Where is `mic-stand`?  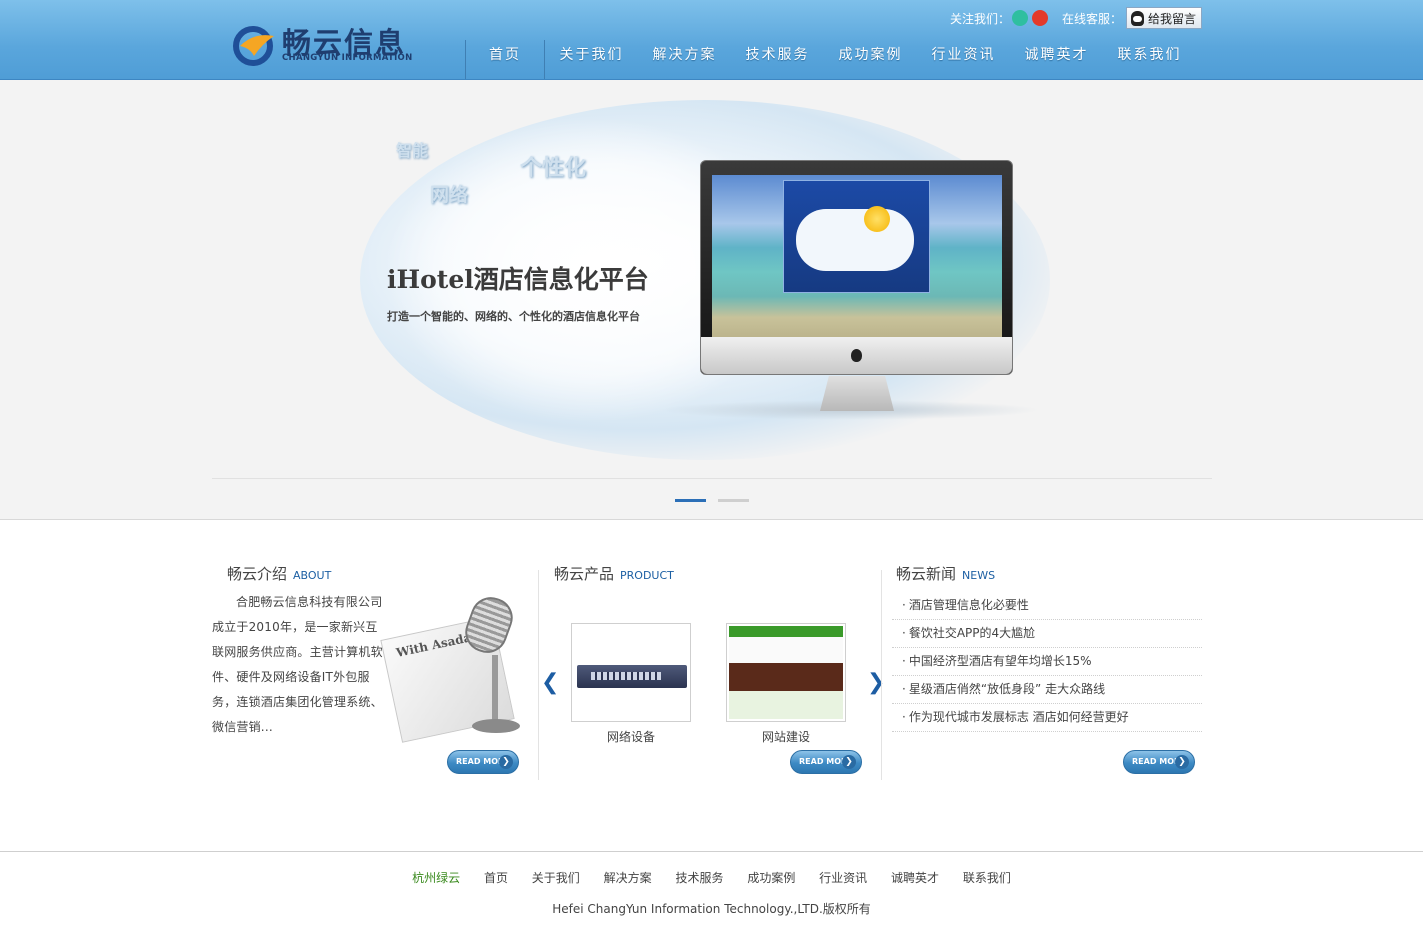 mic-stand is located at coordinates (495, 690).